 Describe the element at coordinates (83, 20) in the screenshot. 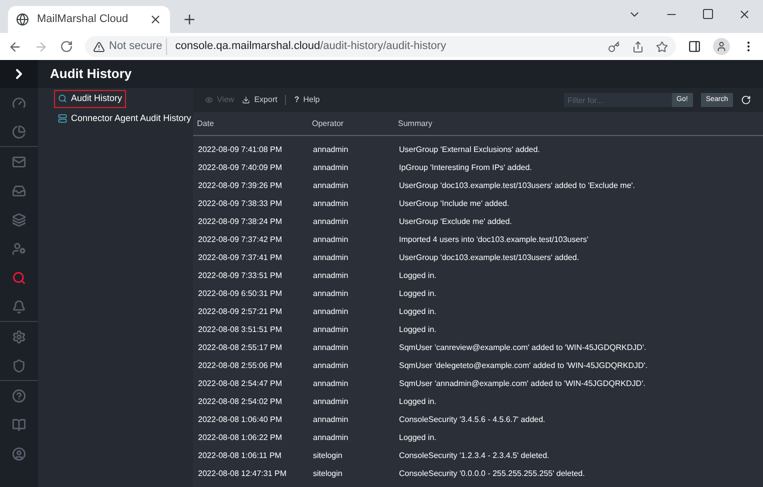

I see `tab-title: MailMarshal Cloud` at that location.